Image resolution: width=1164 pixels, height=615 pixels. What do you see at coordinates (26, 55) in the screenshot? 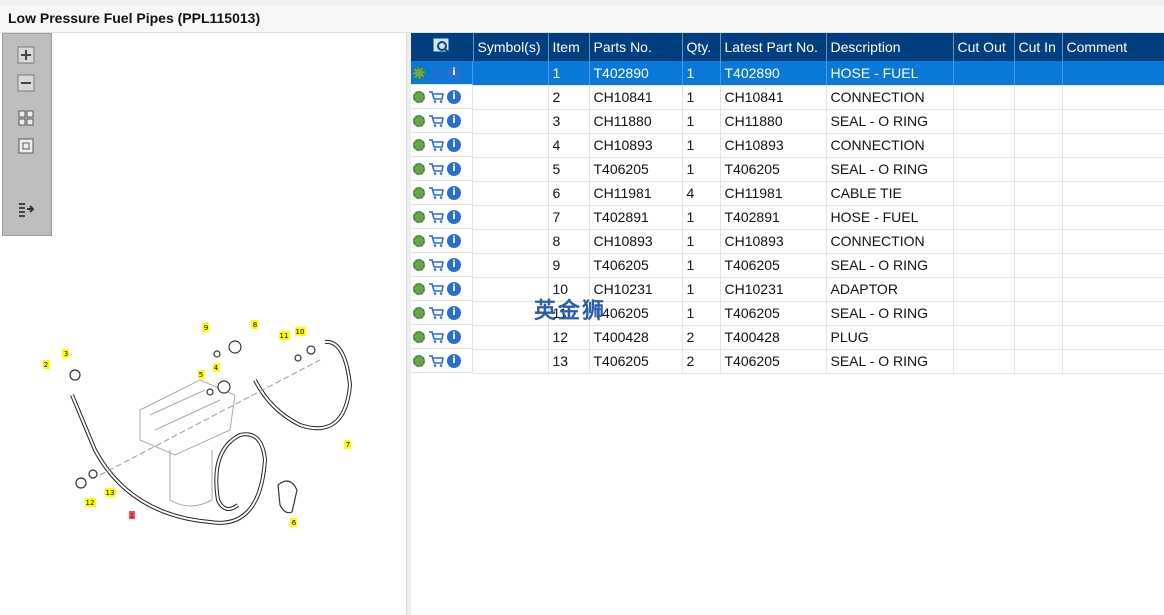
I see `zoom-in-icon` at bounding box center [26, 55].